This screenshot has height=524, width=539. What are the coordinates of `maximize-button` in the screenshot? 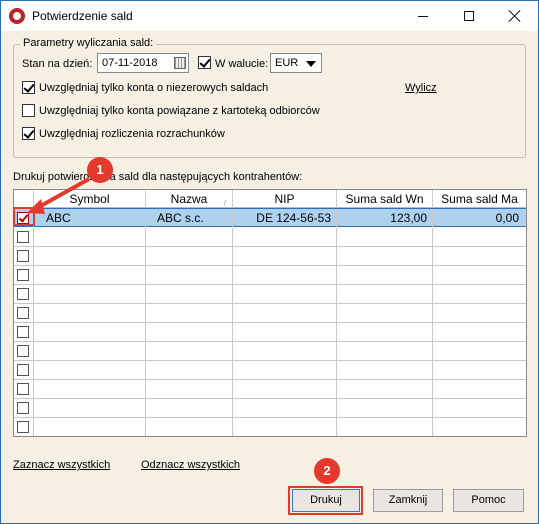 It's located at (469, 16).